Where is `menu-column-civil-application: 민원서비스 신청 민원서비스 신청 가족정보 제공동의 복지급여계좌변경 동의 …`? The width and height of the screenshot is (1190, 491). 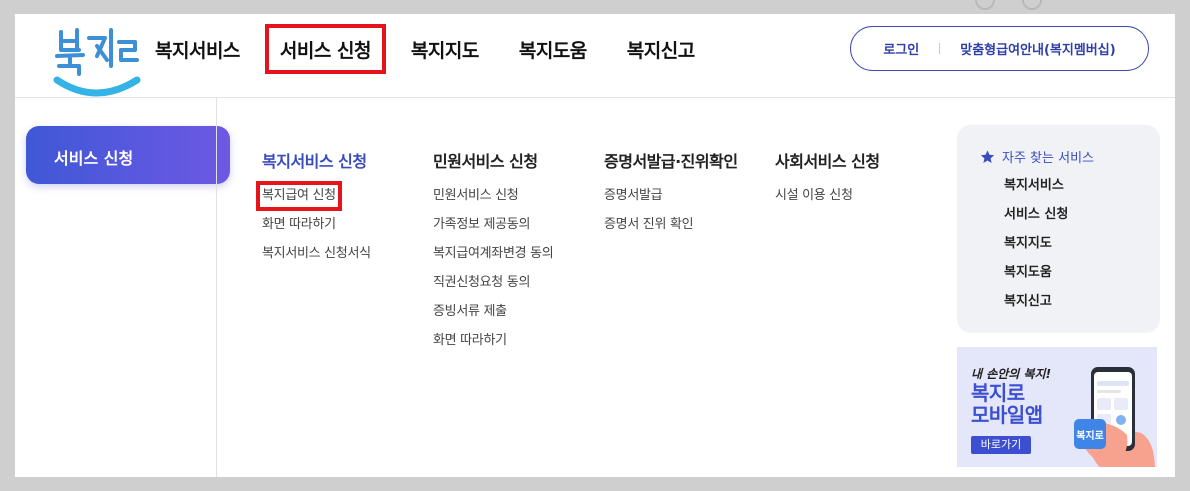 menu-column-civil-application: 민원서비스 신청 민원서비스 신청 가족정보 제공동의 복지급여계좌변경 동의 … is located at coordinates (523, 254).